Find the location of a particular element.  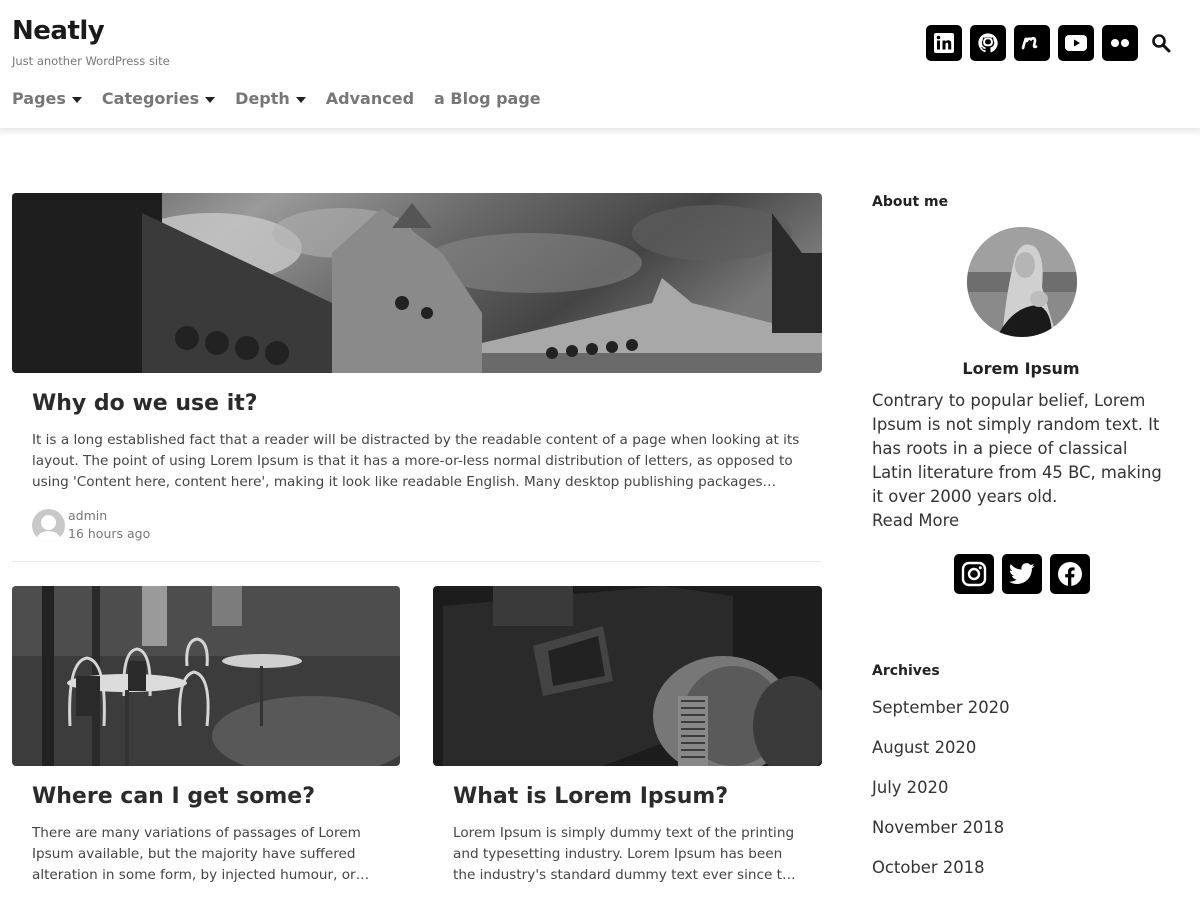

about-avatar is located at coordinates (1022, 282).